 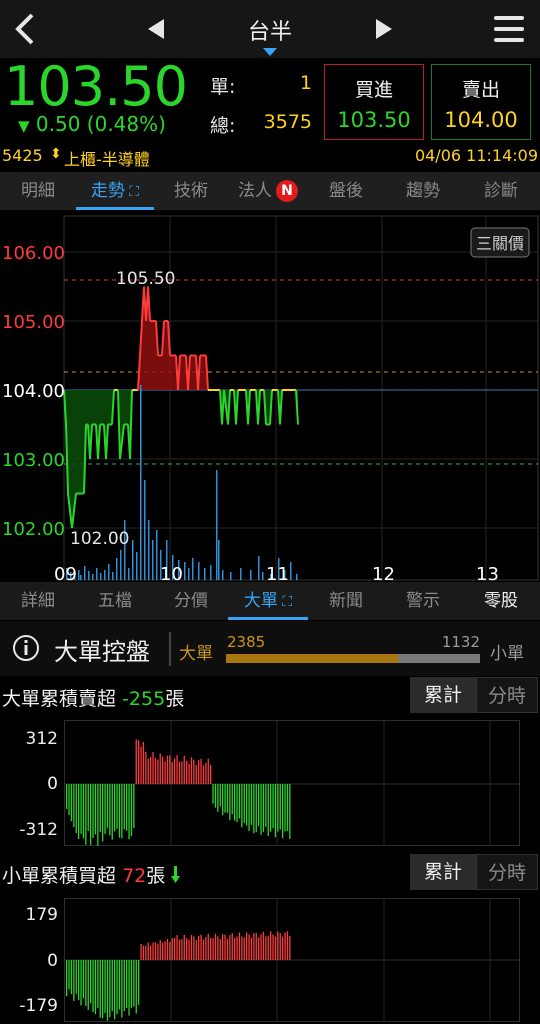 What do you see at coordinates (507, 695) in the screenshot?
I see `panel1-time-button: 分時` at bounding box center [507, 695].